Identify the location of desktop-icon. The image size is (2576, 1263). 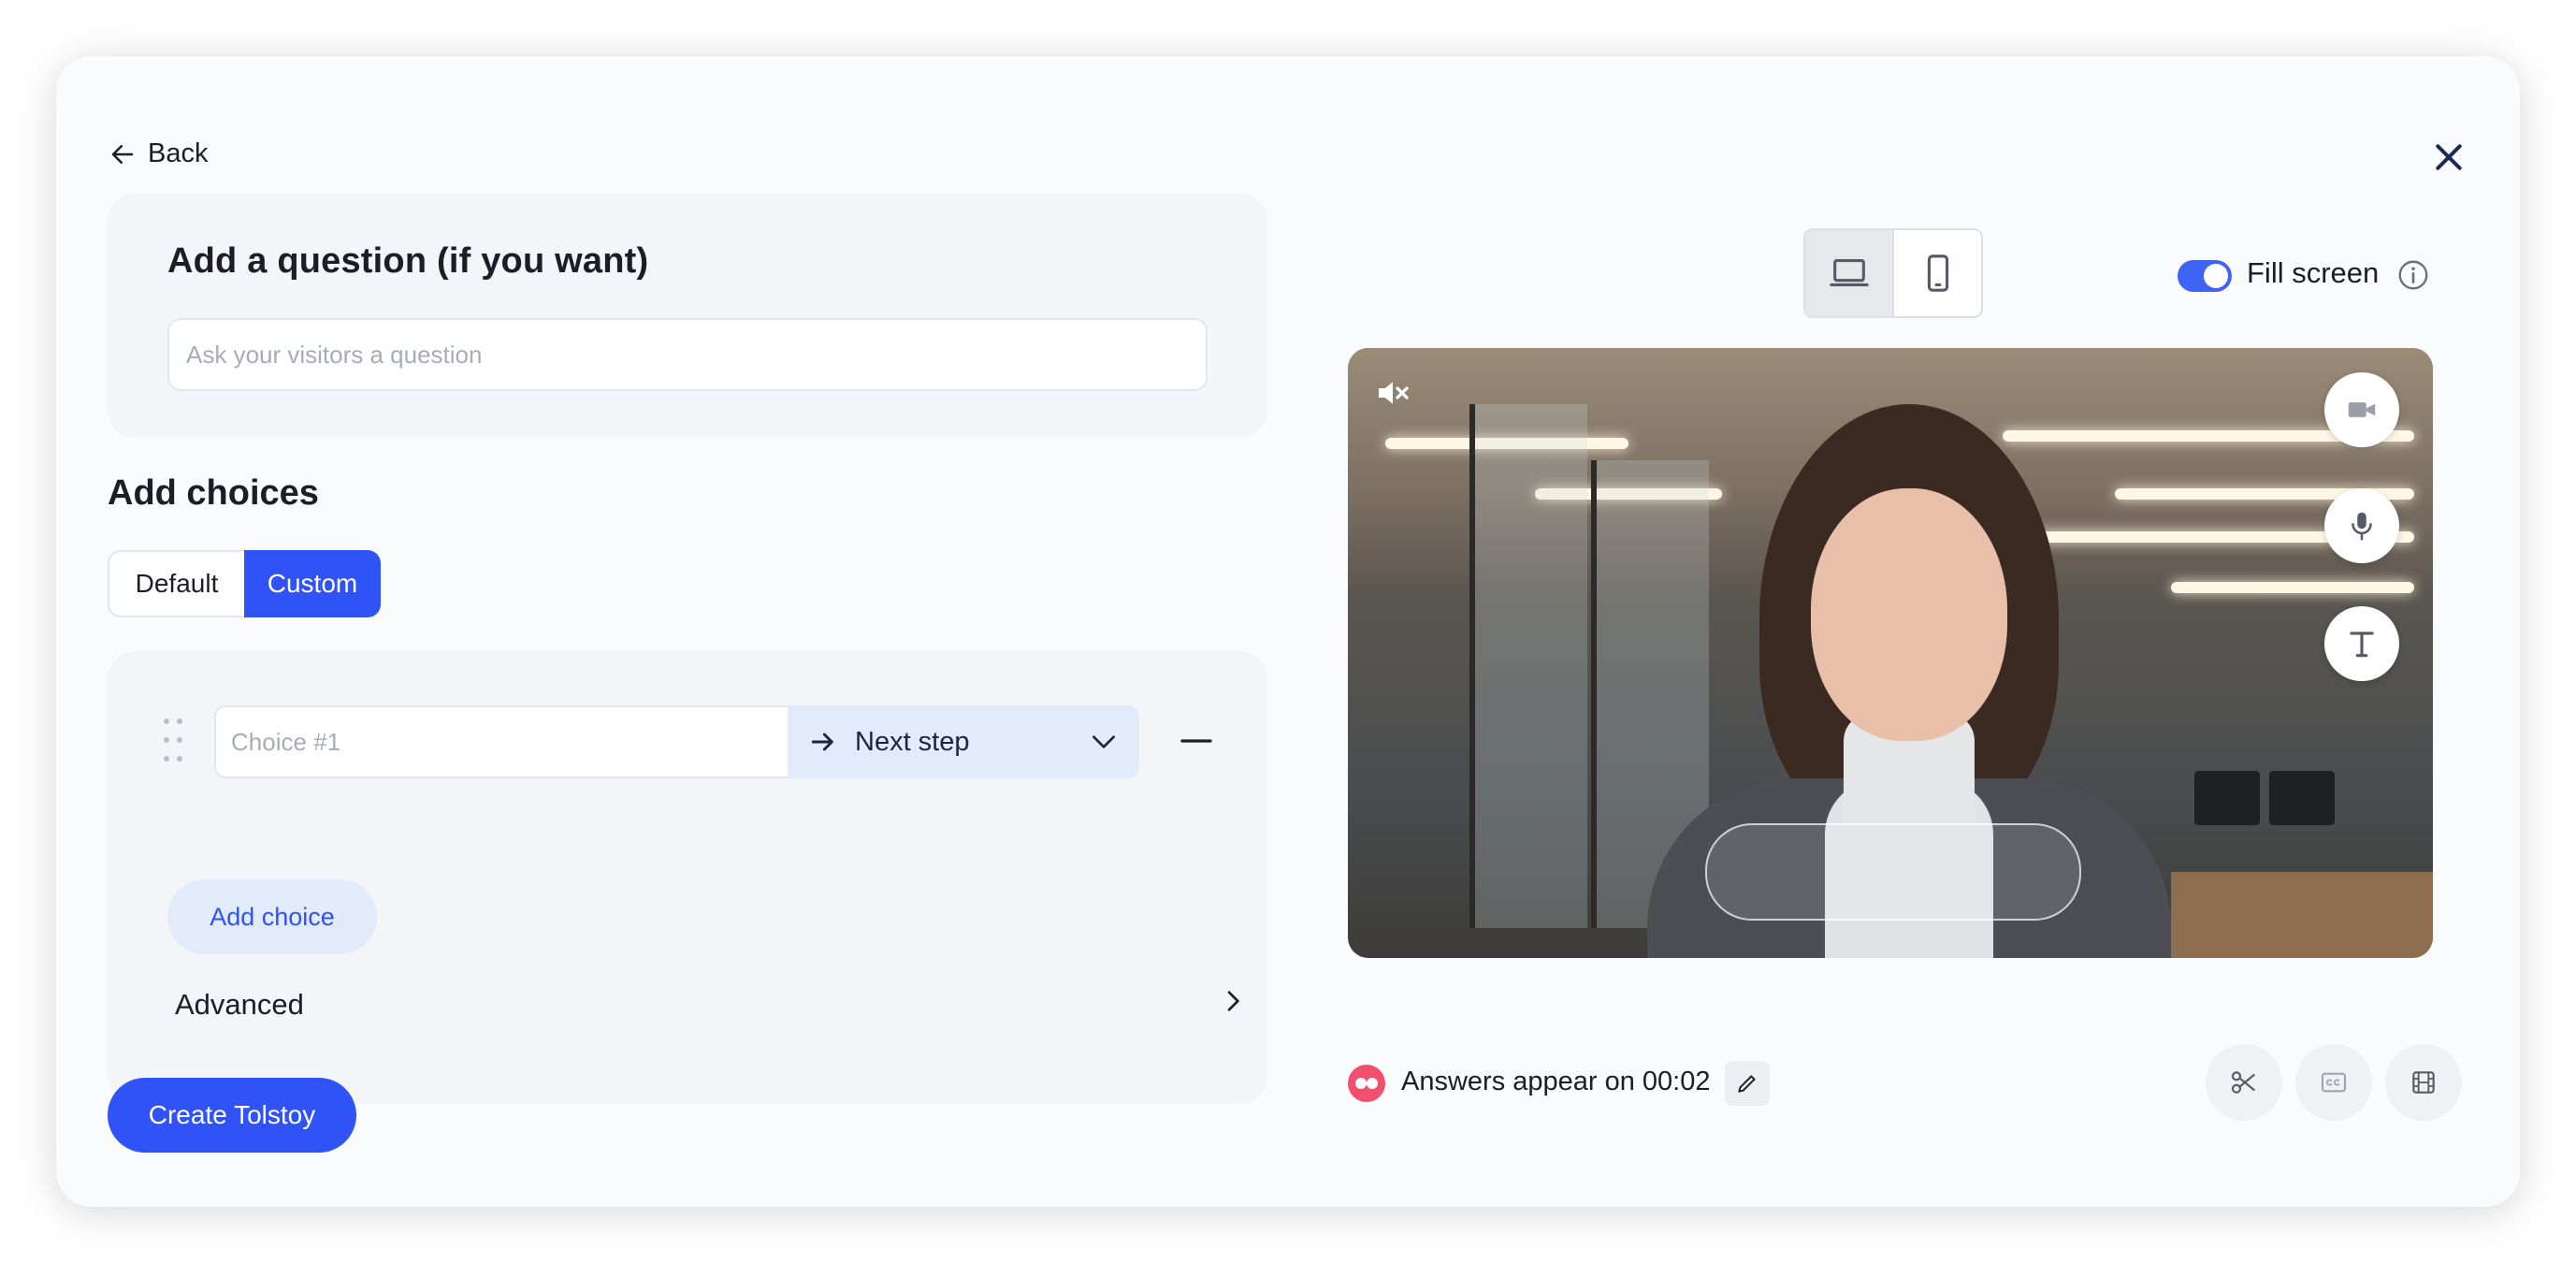
(1849, 273).